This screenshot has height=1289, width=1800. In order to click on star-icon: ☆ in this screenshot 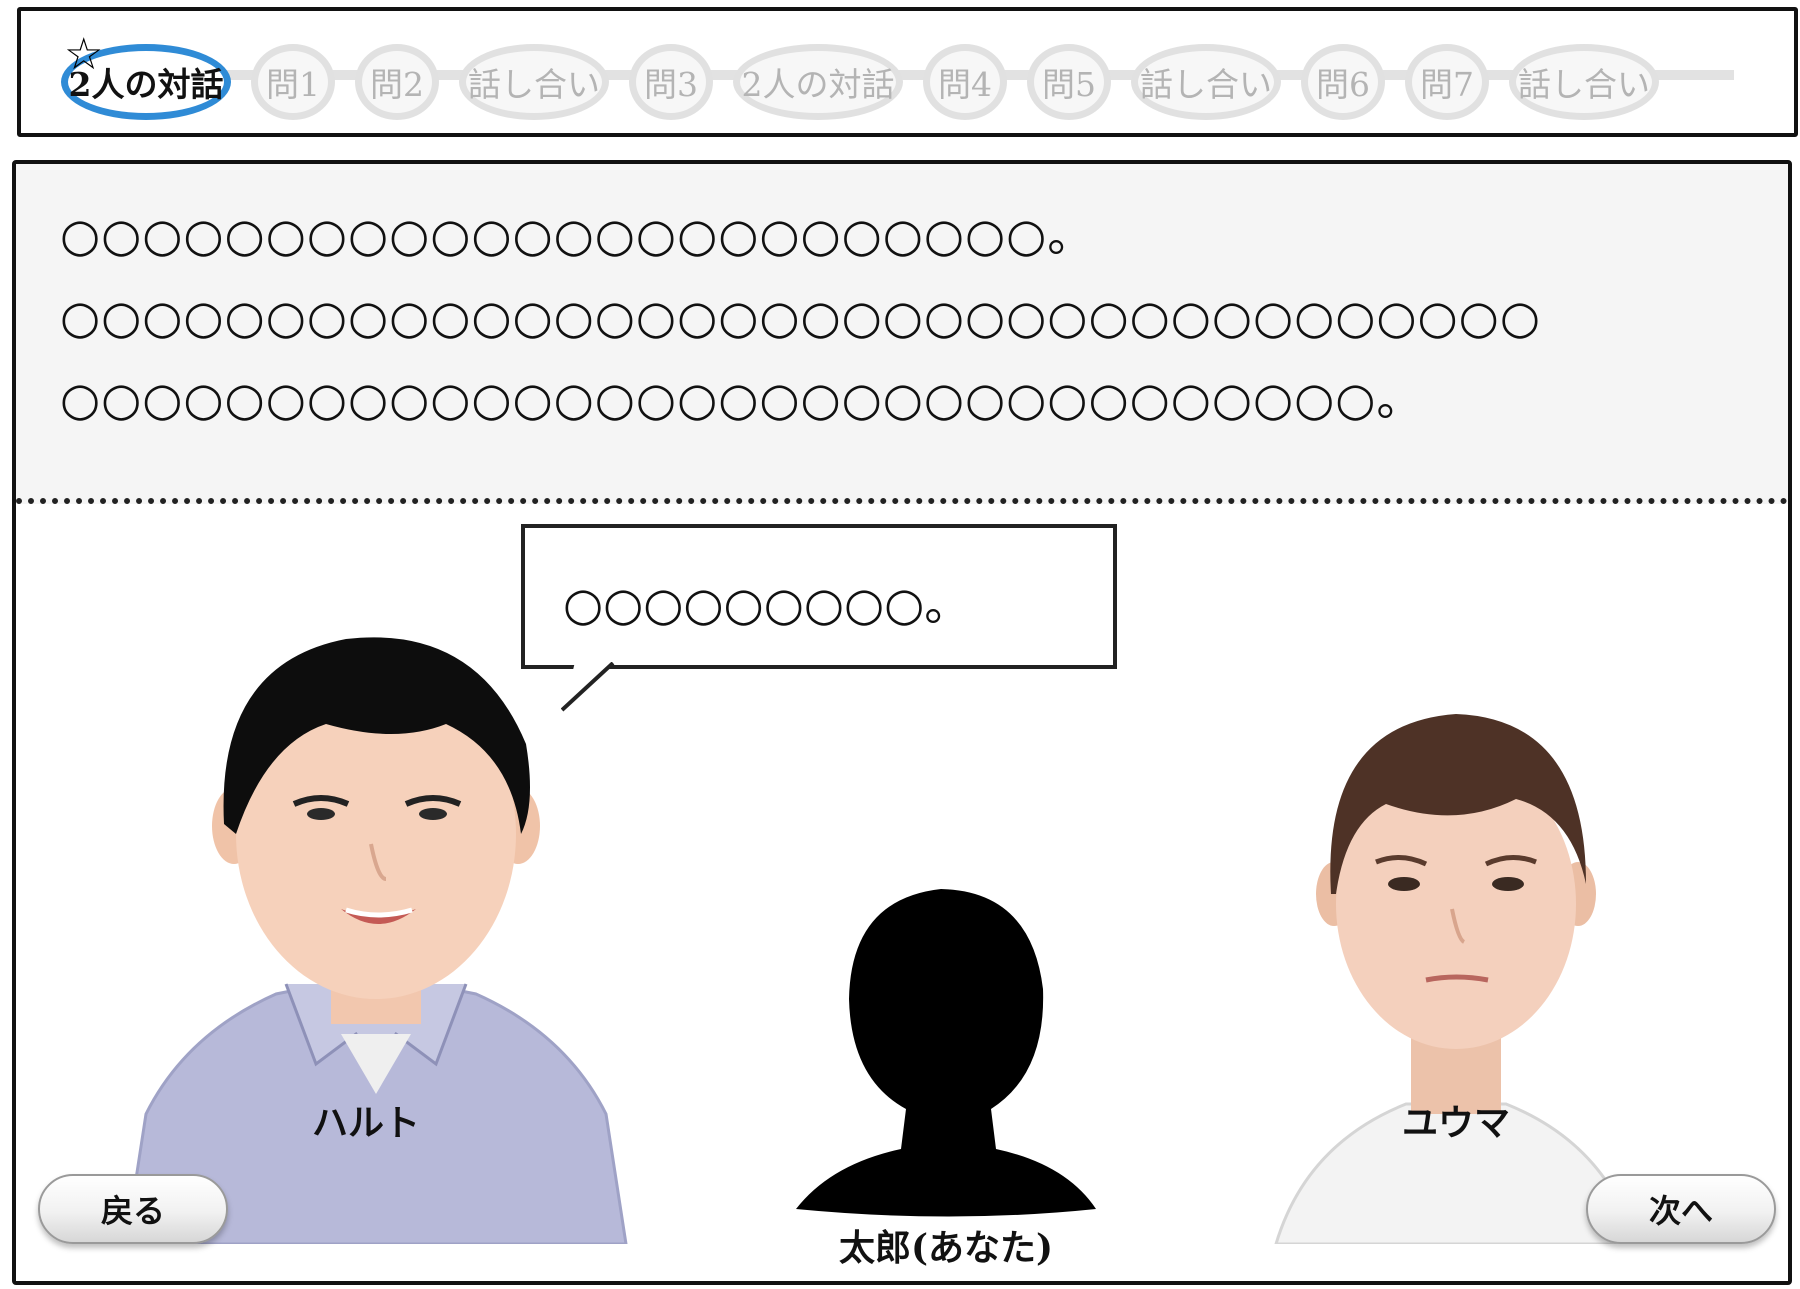, I will do `click(84, 54)`.